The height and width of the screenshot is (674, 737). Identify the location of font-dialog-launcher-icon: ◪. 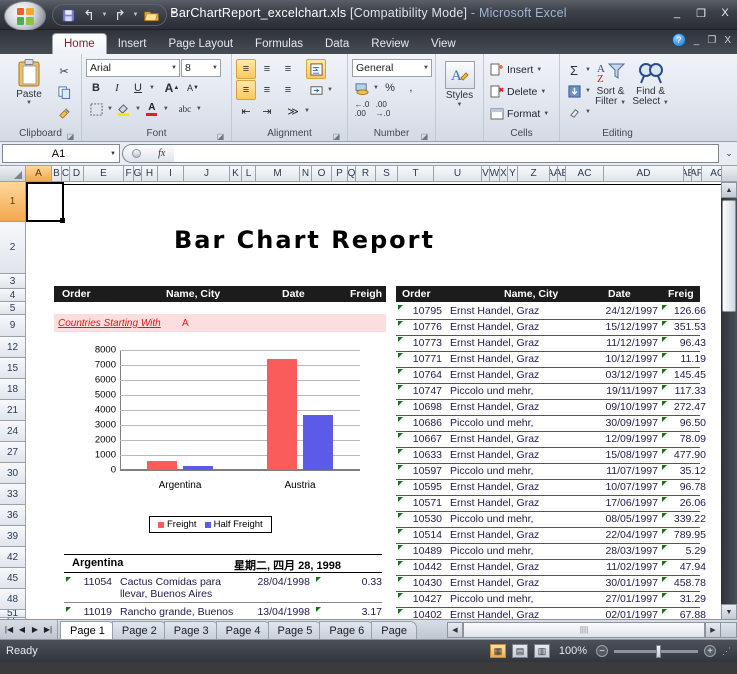
(220, 136).